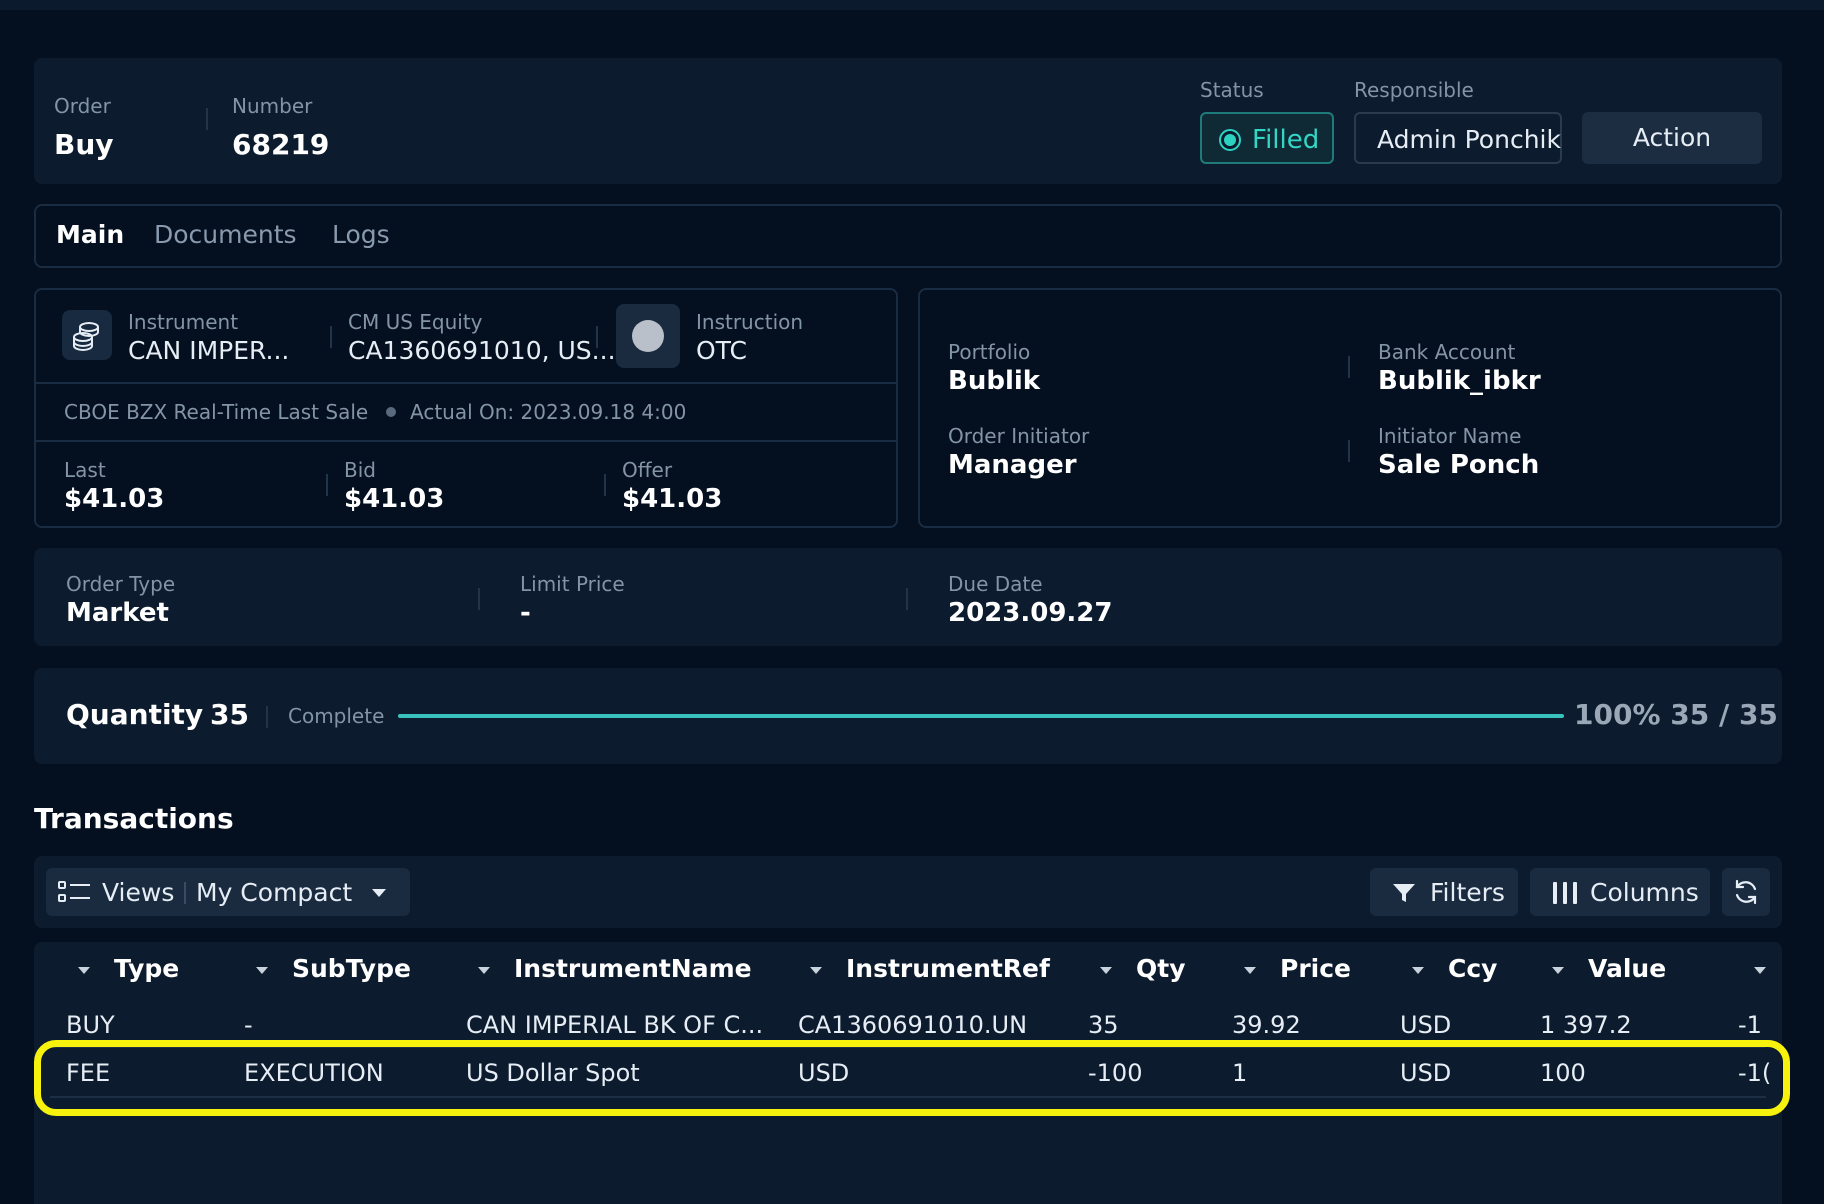 This screenshot has width=1824, height=1204. Describe the element at coordinates (117, 613) in the screenshot. I see `order-type-value: Market` at that location.